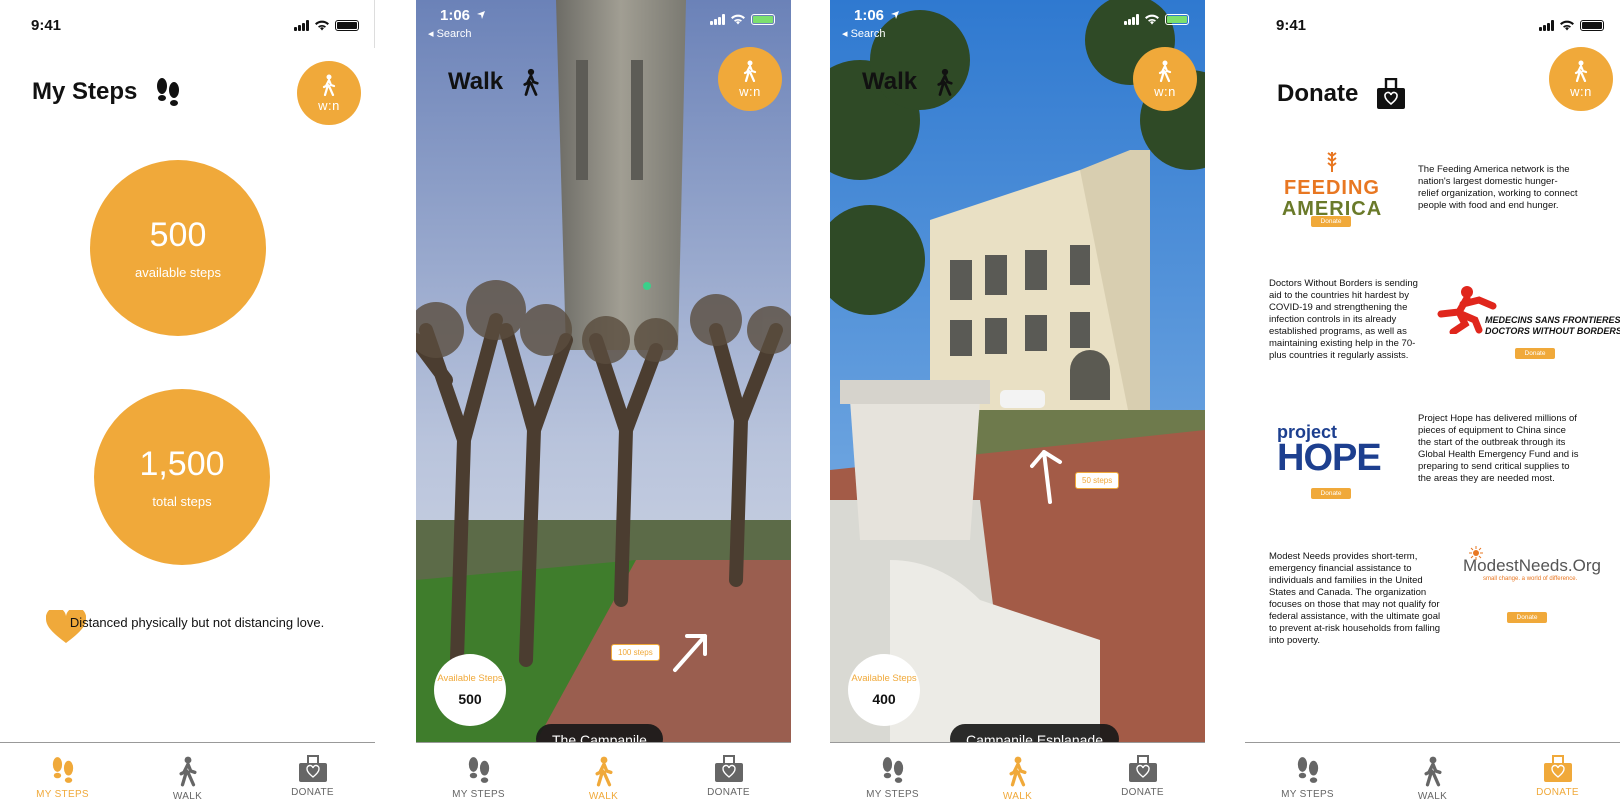  What do you see at coordinates (85, 91) in the screenshot?
I see `page-title: My Steps` at bounding box center [85, 91].